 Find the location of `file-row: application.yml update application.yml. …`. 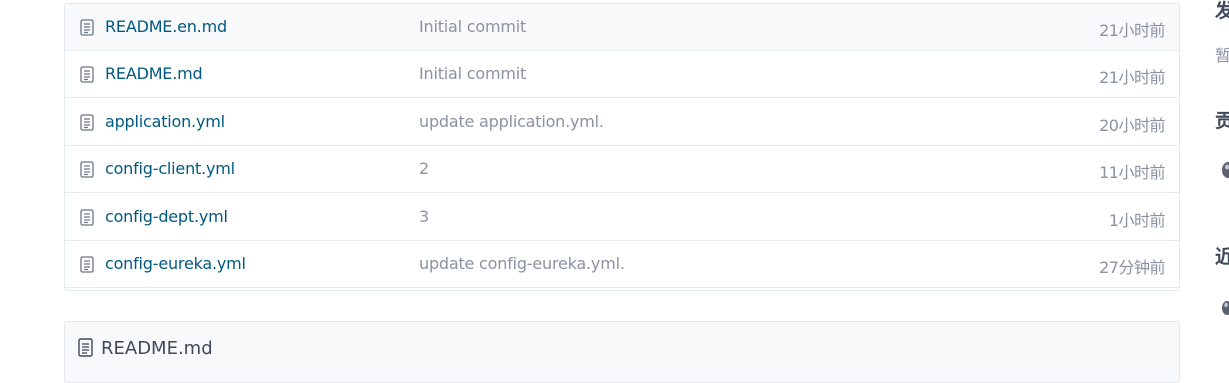

file-row: application.yml update application.yml. … is located at coordinates (622, 122).